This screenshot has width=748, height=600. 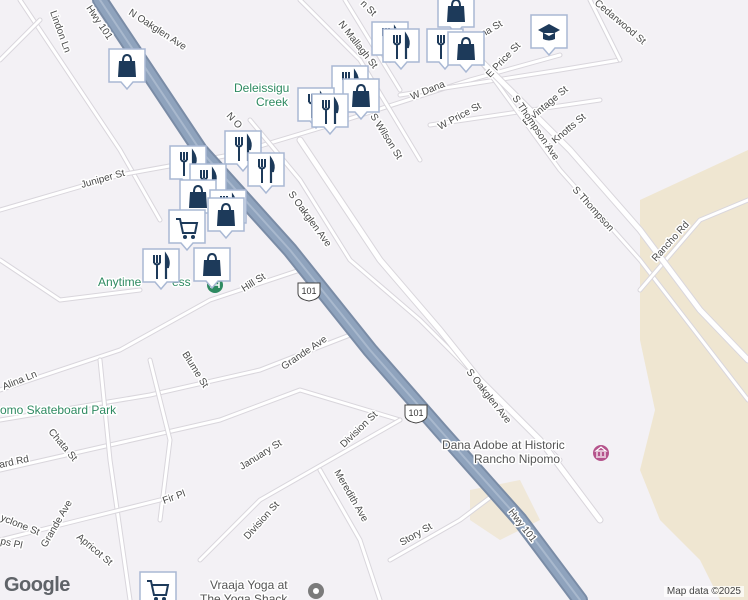 I want to click on place-label-vraaja: Vraaja Yoga at The Yoga Shack, so click(x=244, y=588).